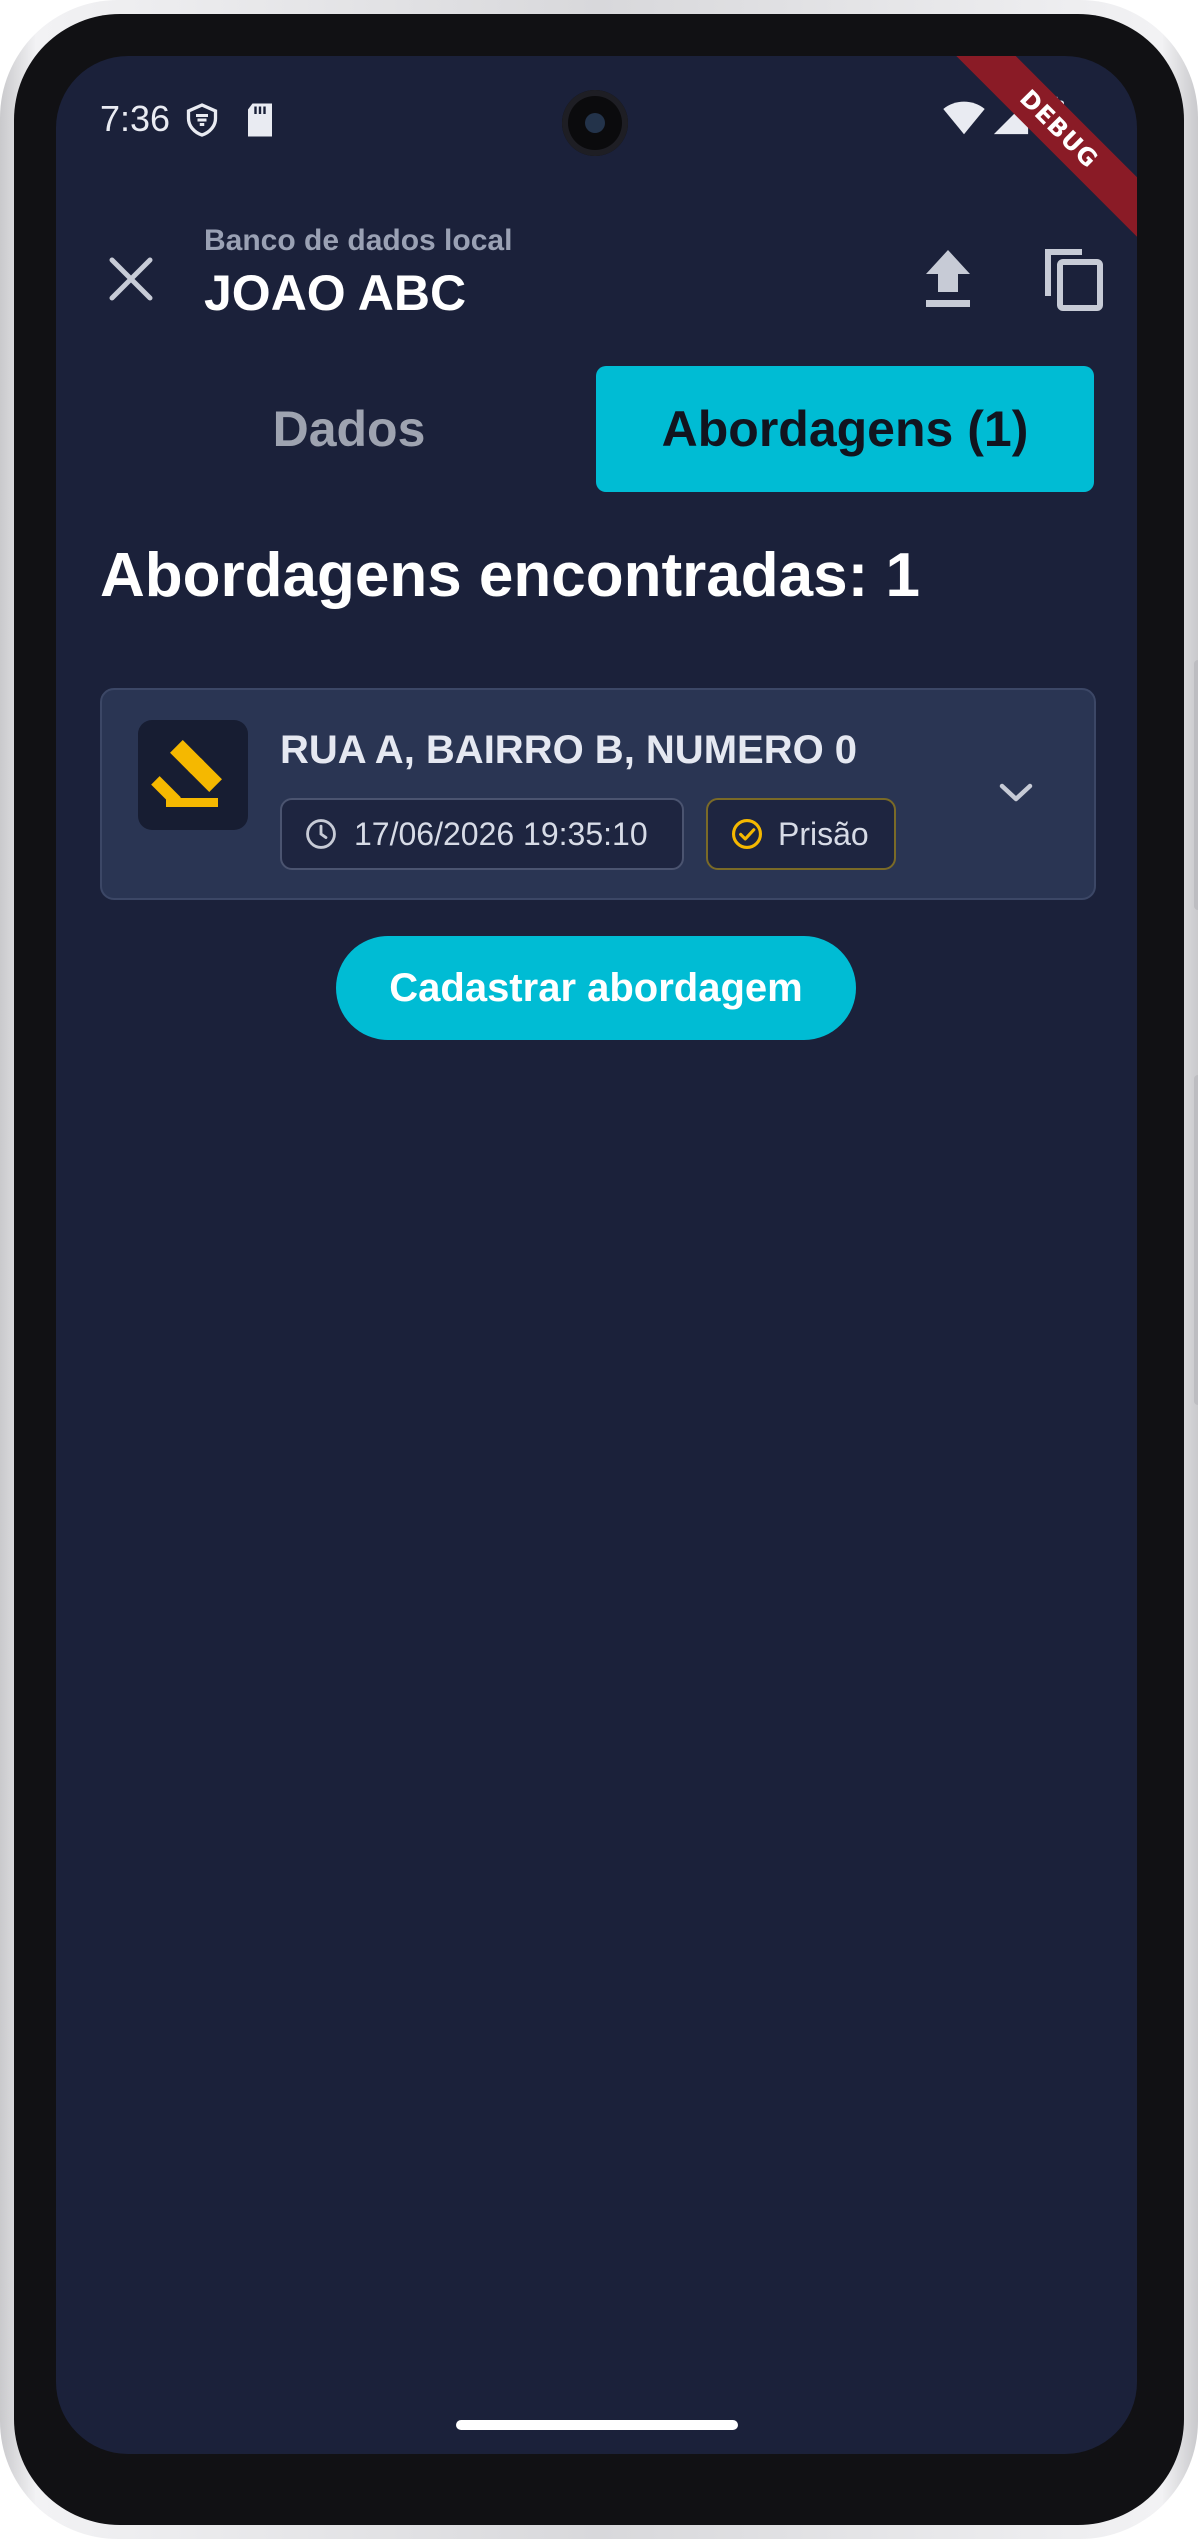 The image size is (1198, 2539). I want to click on results-heading: Abordagens encontradas: 1, so click(510, 575).